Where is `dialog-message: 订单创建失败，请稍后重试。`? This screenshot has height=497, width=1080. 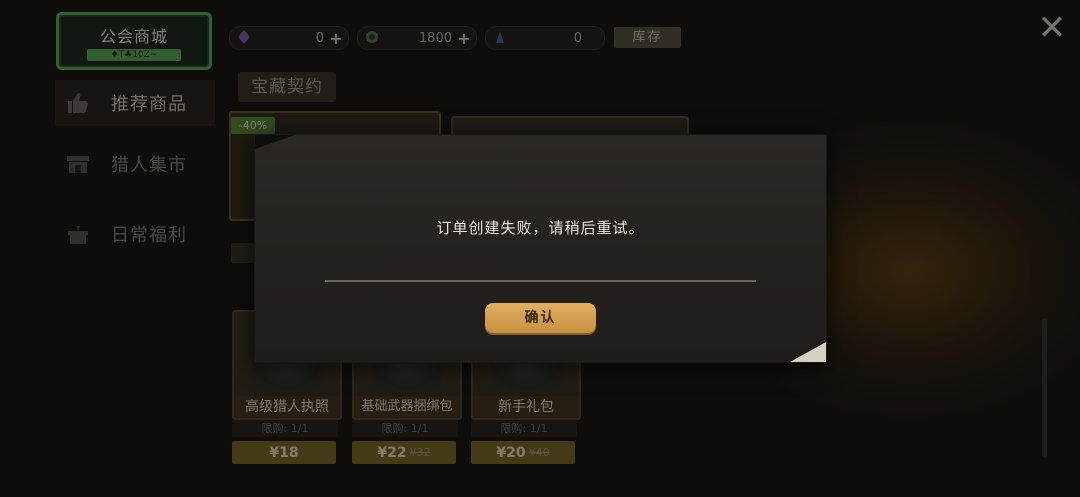
dialog-message: 订单创建失败，请稍后重试。 is located at coordinates (540, 228).